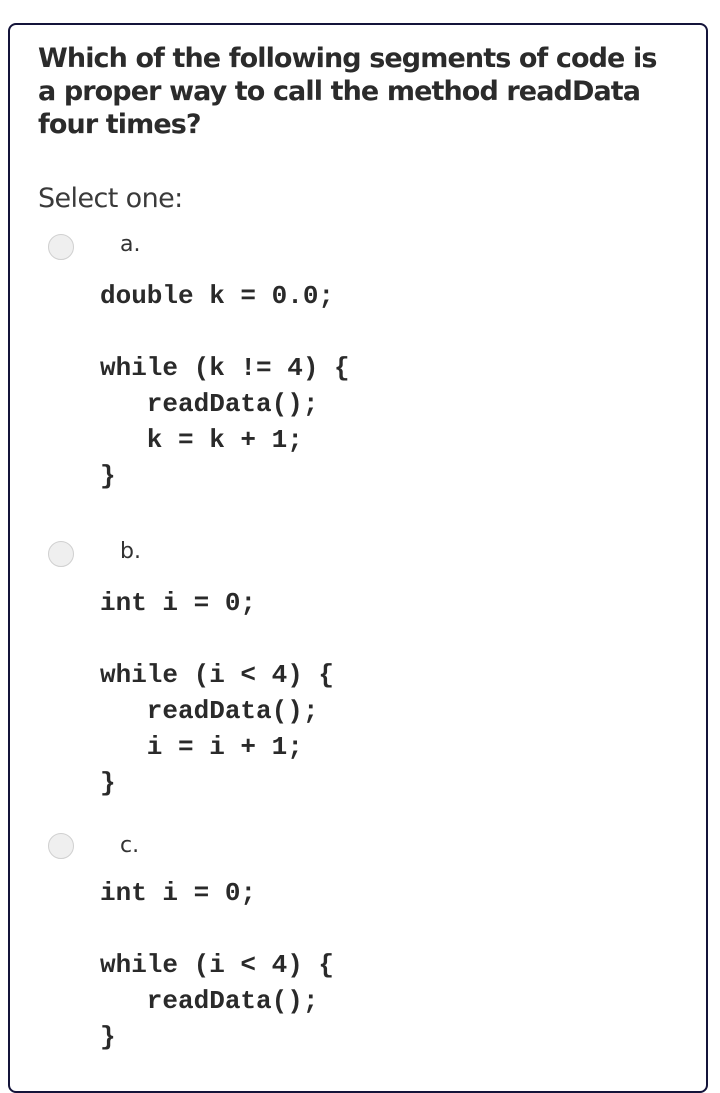 The image size is (720, 1093). Describe the element at coordinates (130, 551) in the screenshot. I see `option-label-b: b.` at that location.